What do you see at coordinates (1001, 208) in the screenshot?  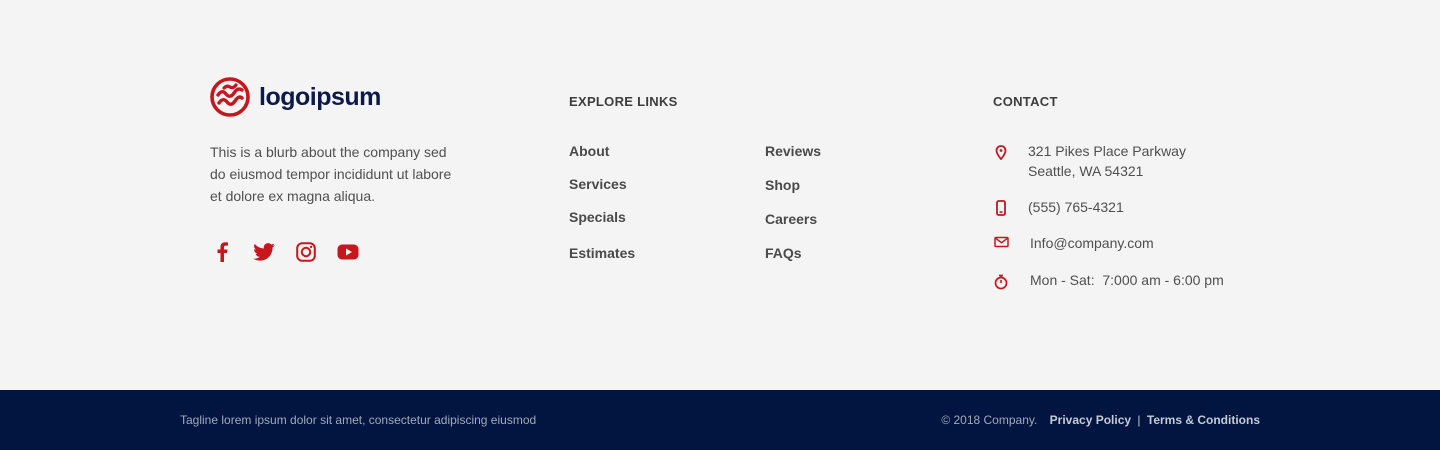 I see `phone-icon` at bounding box center [1001, 208].